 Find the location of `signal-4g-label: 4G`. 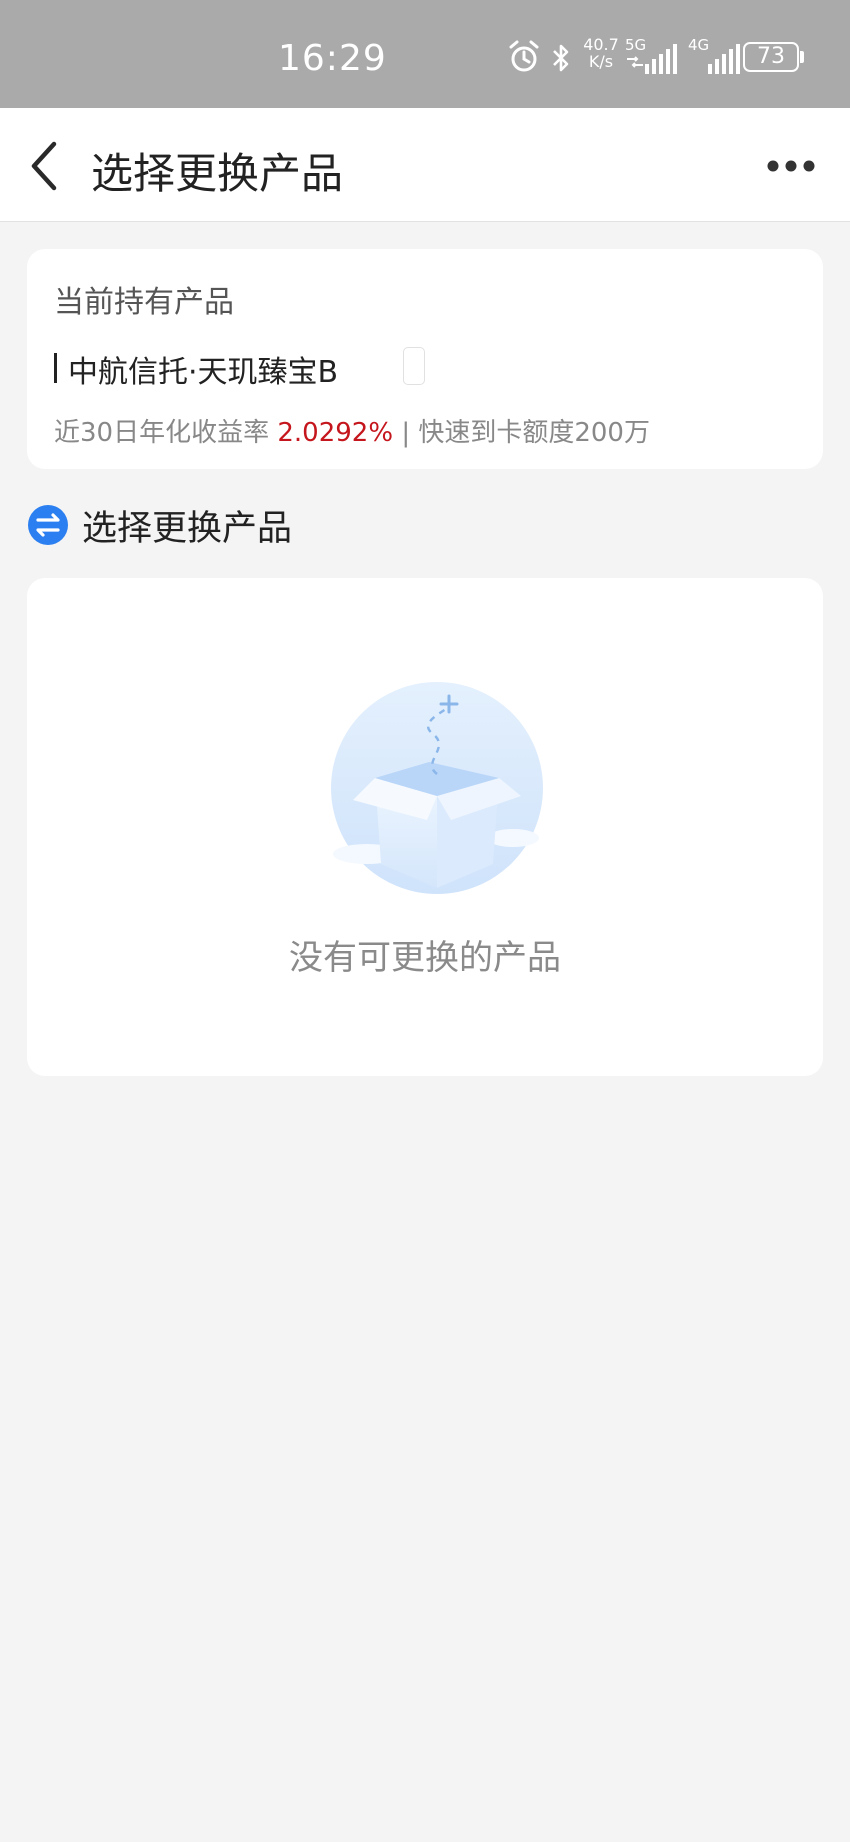

signal-4g-label: 4G is located at coordinates (699, 45).